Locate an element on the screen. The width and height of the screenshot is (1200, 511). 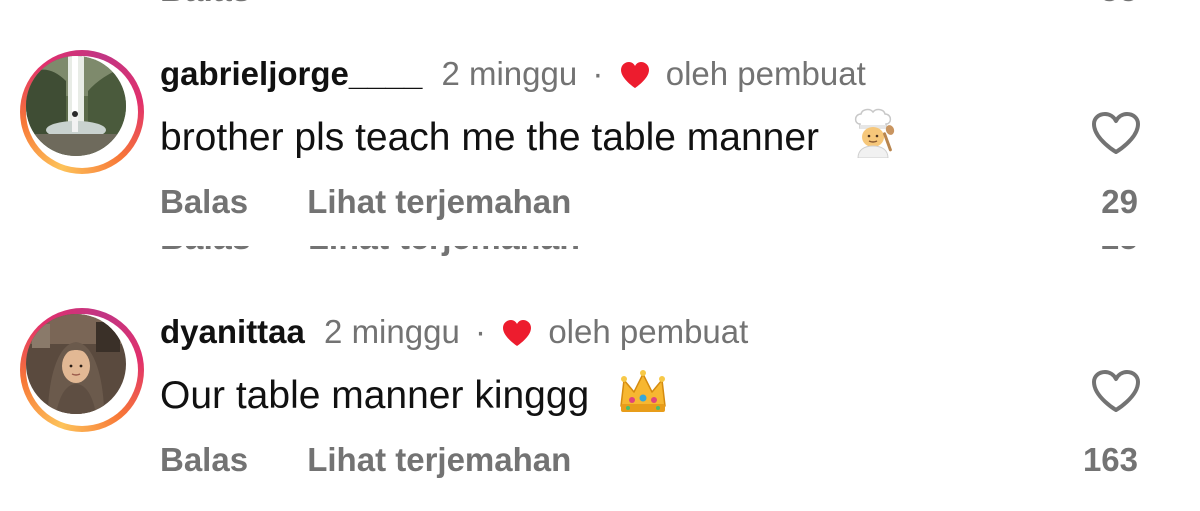
comment-text: Our table manner kinggg is located at coordinates (415, 394).